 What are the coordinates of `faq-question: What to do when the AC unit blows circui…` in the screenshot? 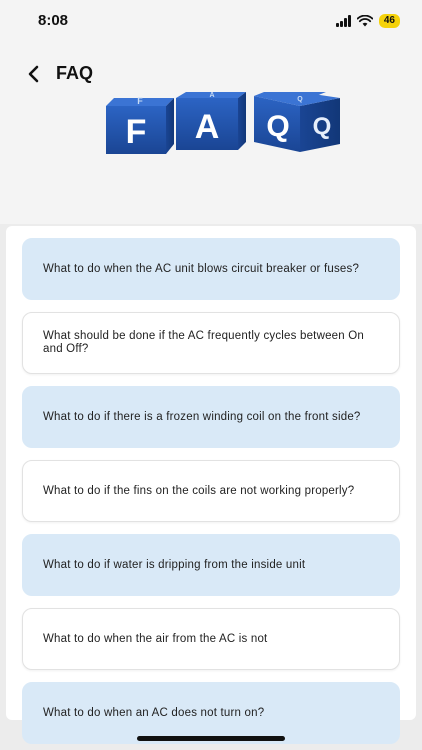 It's located at (201, 268).